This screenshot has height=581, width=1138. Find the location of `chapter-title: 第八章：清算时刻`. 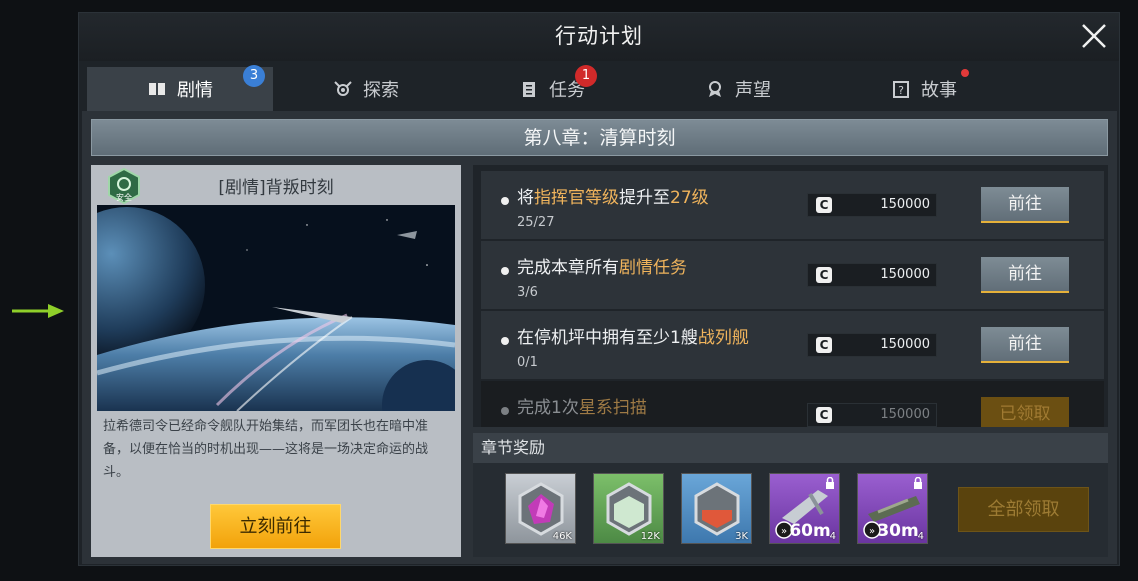

chapter-title: 第八章：清算时刻 is located at coordinates (599, 137).